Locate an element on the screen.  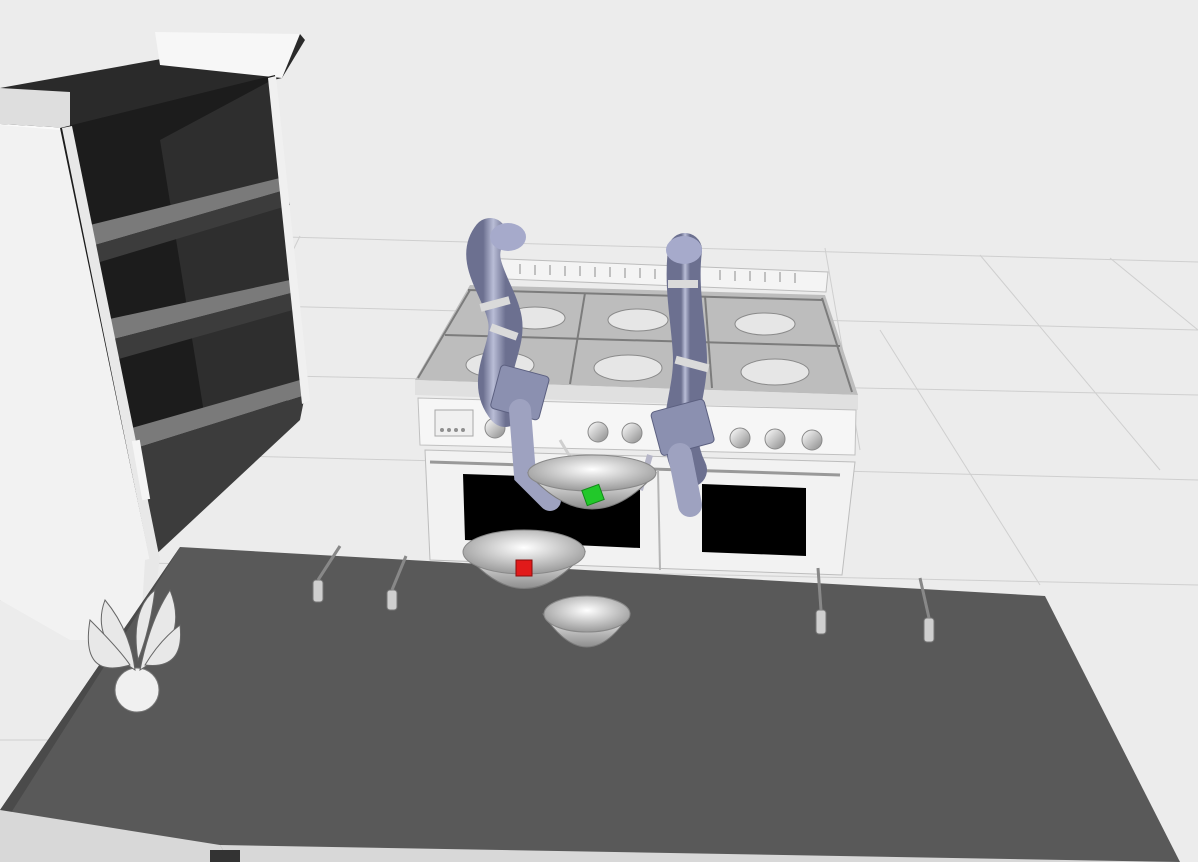
red-cube is located at coordinates (524, 568).